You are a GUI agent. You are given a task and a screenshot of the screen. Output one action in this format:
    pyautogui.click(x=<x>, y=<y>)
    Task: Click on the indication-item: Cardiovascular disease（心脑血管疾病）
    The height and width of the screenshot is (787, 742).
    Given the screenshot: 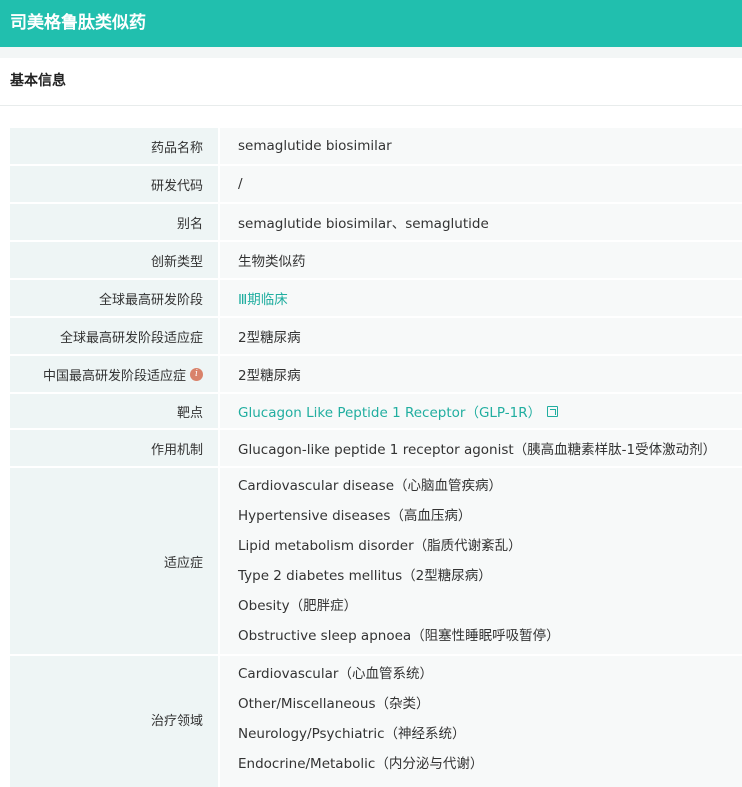 What is the action you would take?
    pyautogui.click(x=370, y=486)
    